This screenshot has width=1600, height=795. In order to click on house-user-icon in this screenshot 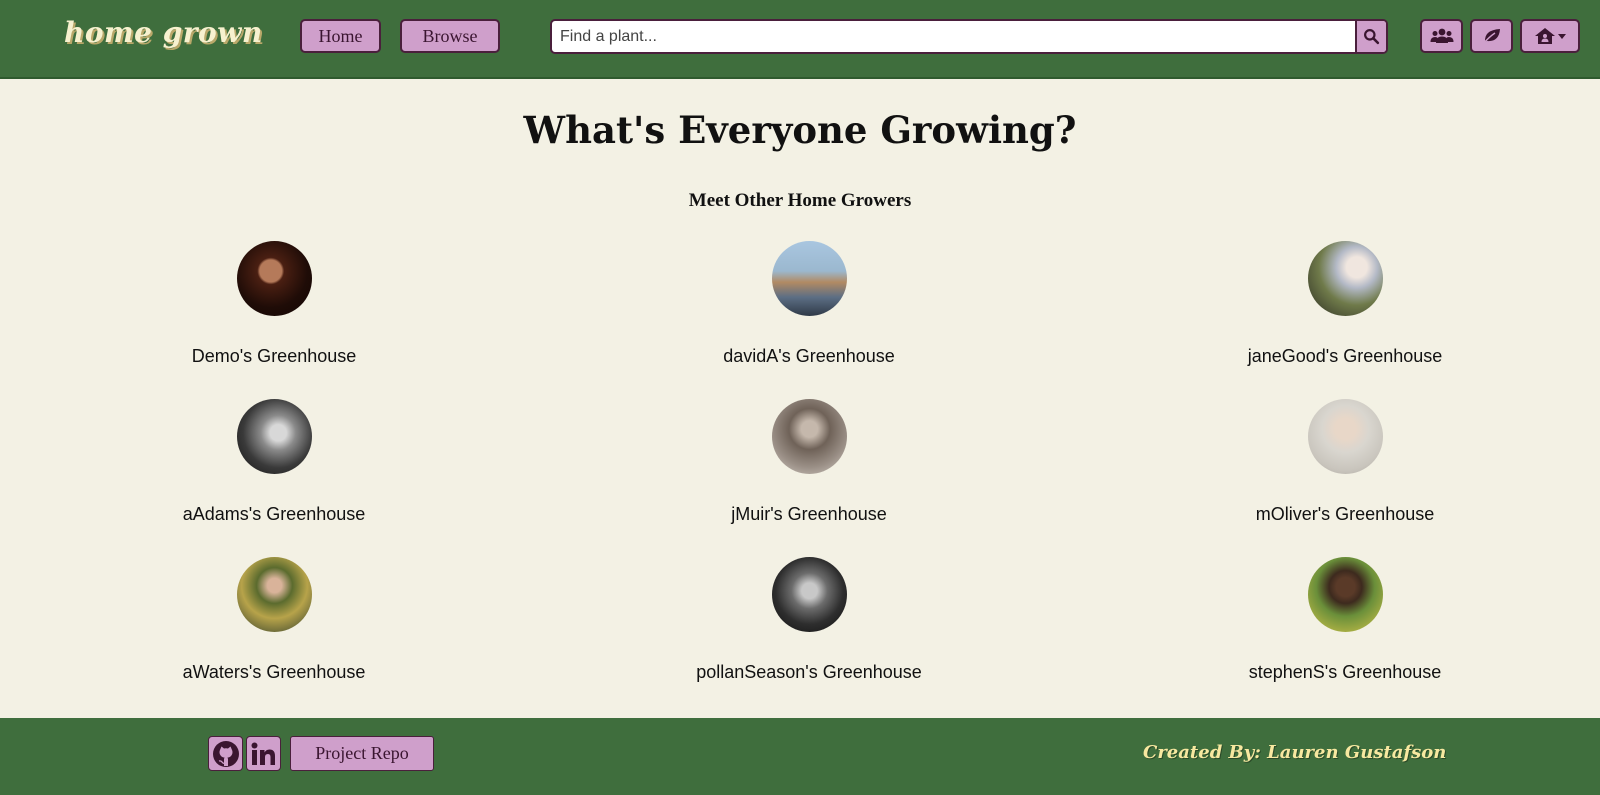, I will do `click(1544, 36)`.